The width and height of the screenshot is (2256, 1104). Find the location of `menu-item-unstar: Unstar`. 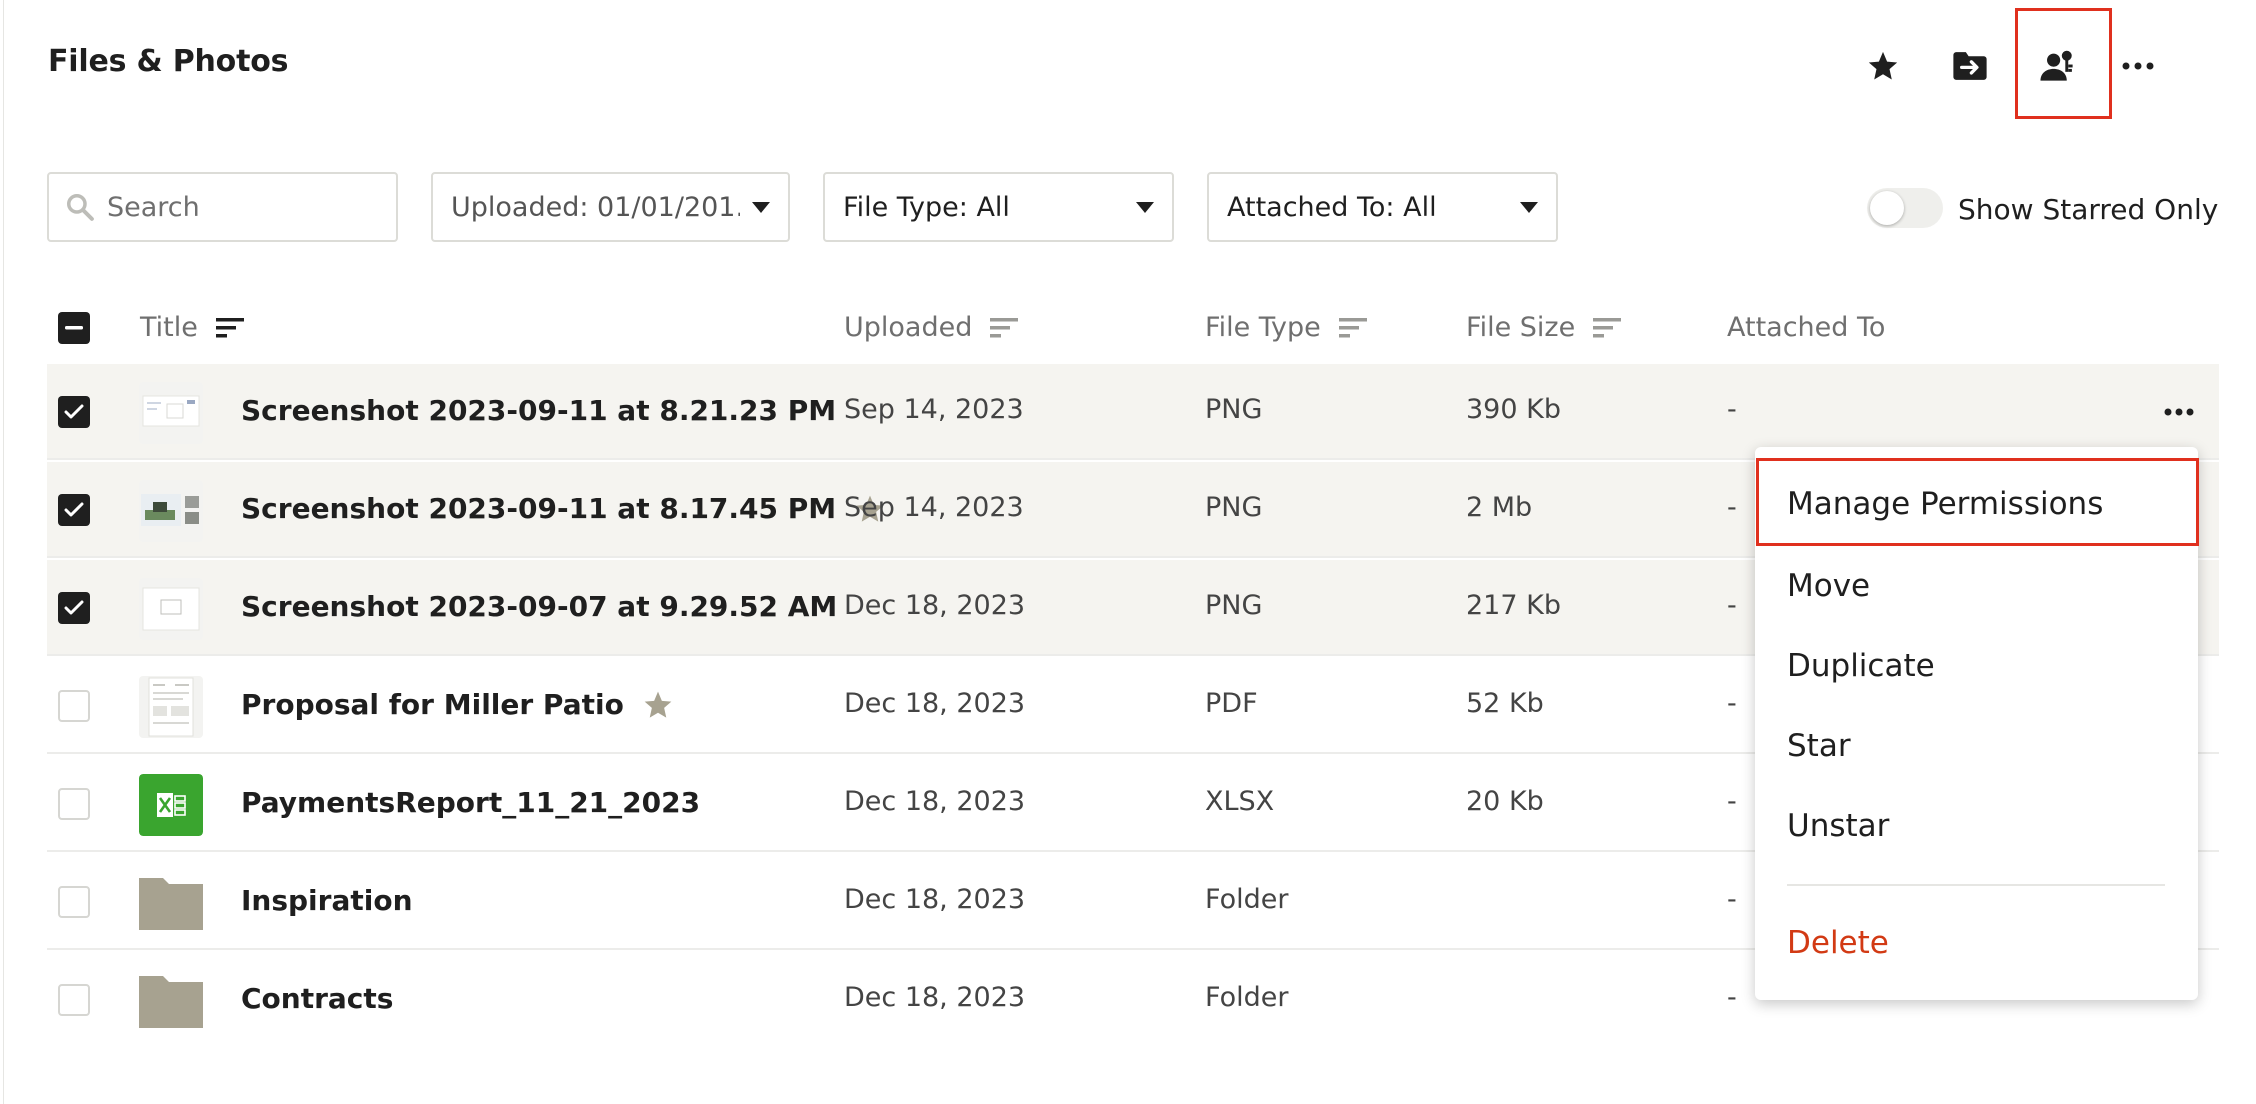

menu-item-unstar: Unstar is located at coordinates (1838, 826).